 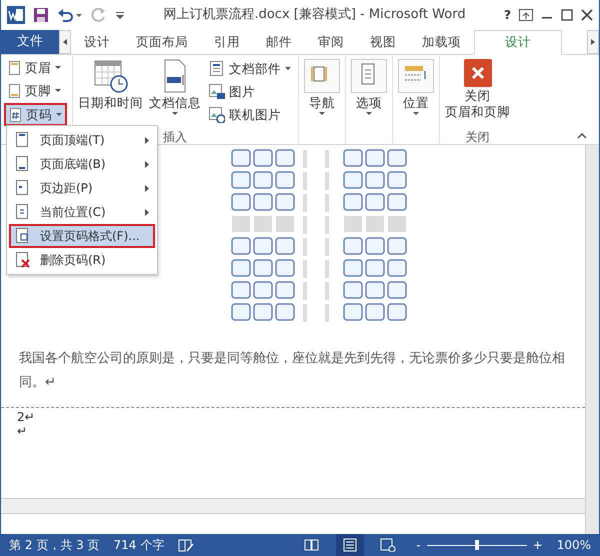 I want to click on ribbon-tab: 页面布局, so click(x=162, y=42).